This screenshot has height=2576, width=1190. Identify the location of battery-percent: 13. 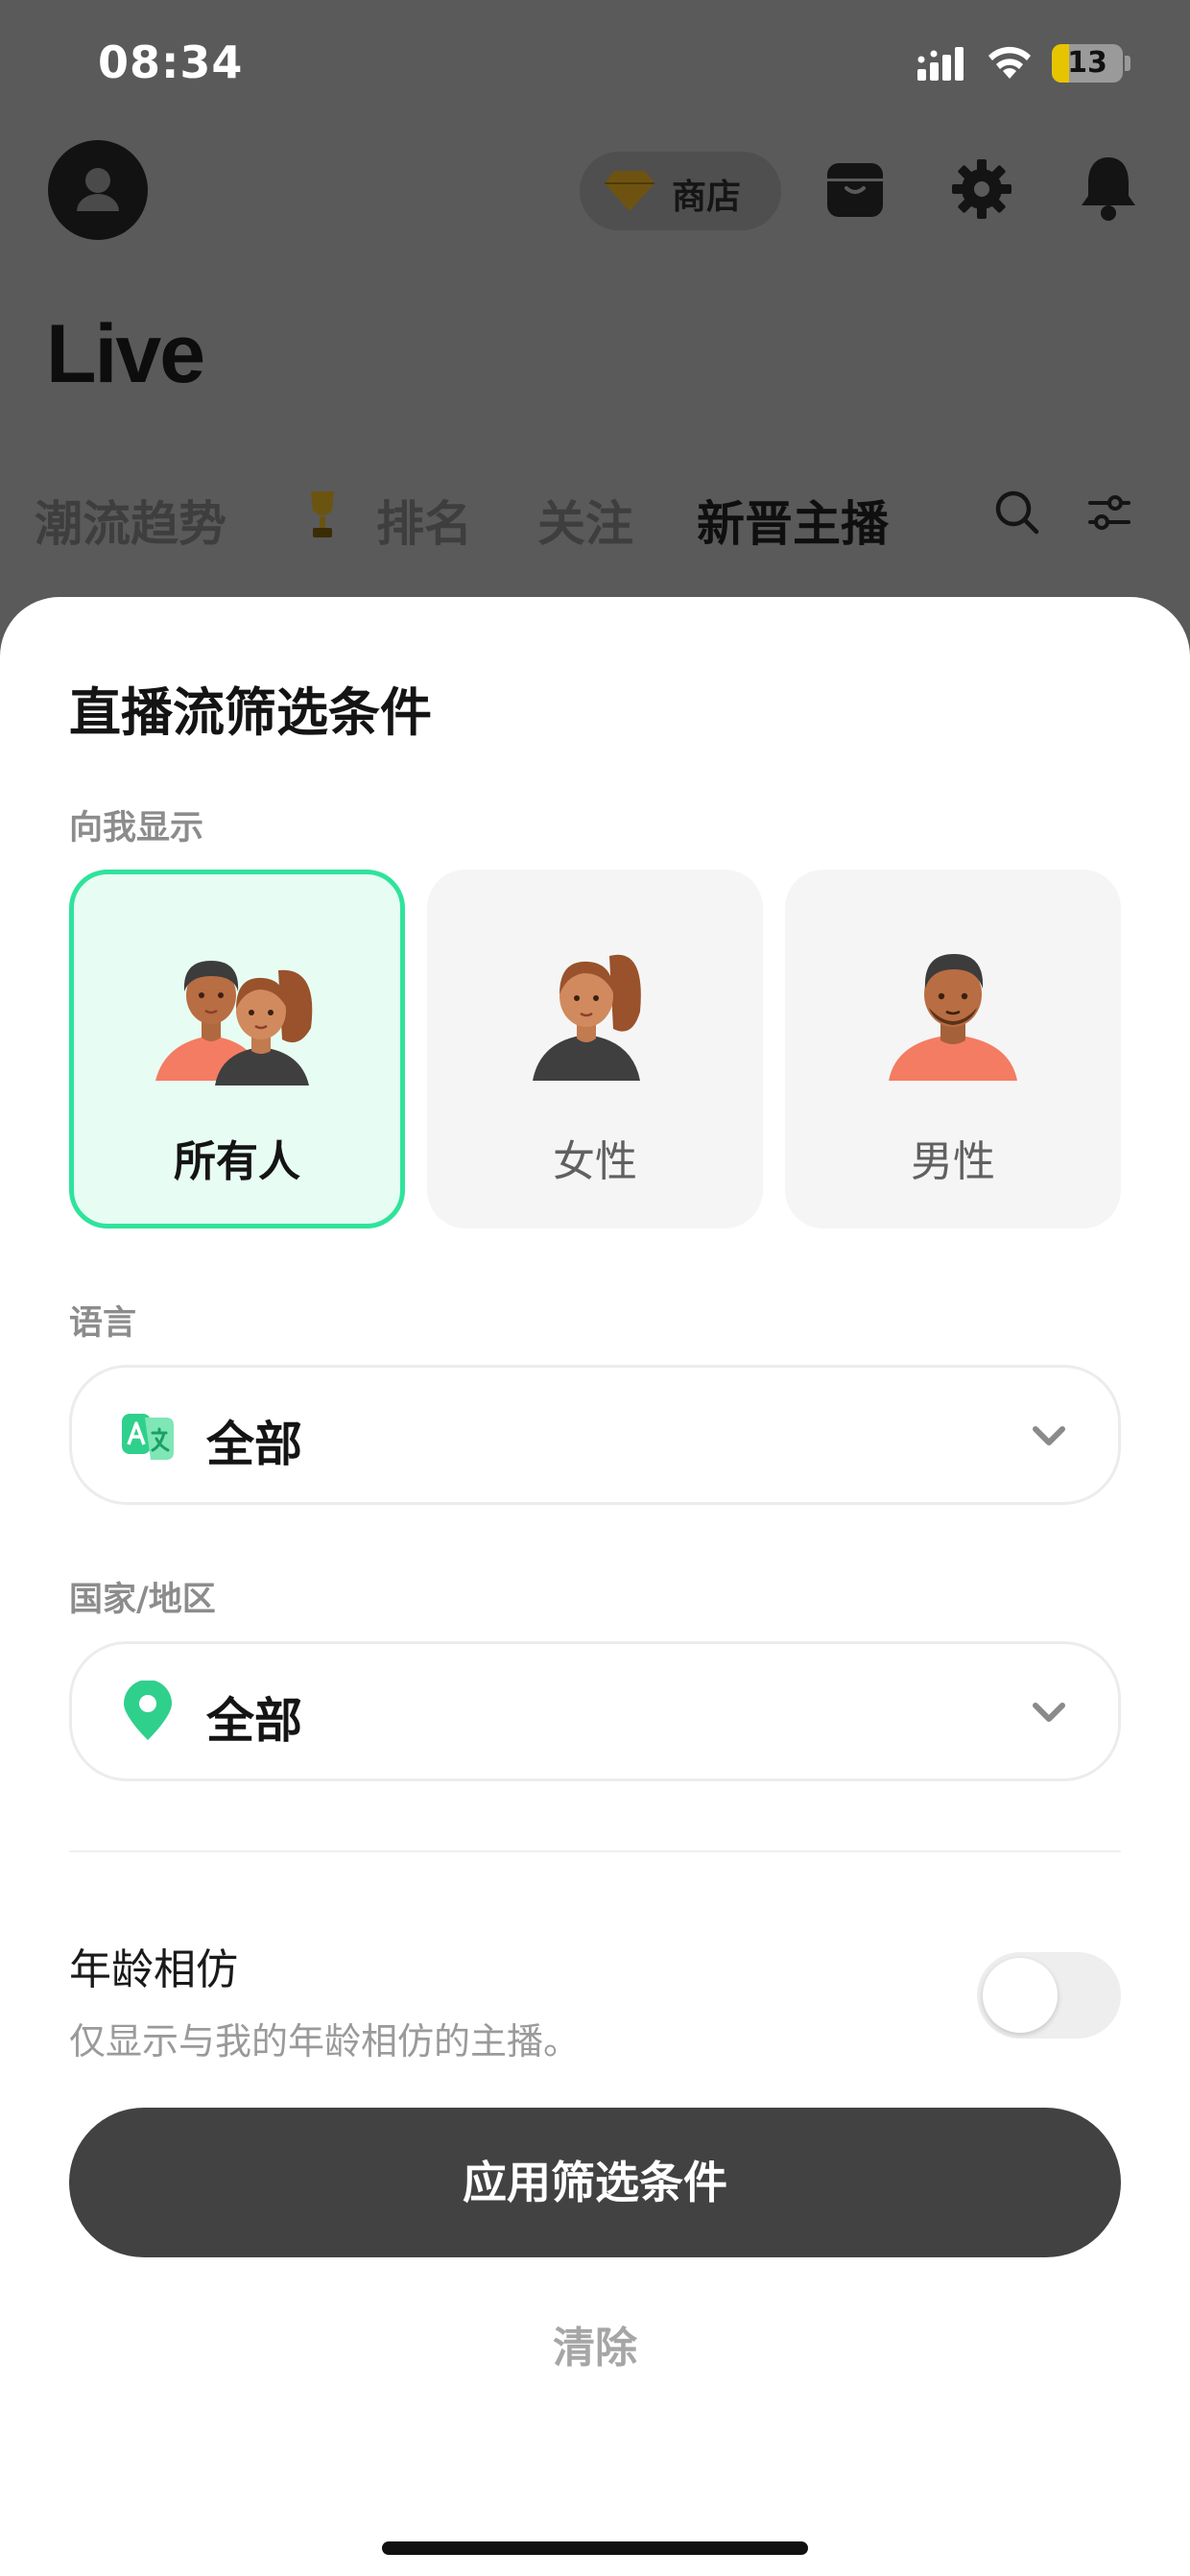
(1087, 63).